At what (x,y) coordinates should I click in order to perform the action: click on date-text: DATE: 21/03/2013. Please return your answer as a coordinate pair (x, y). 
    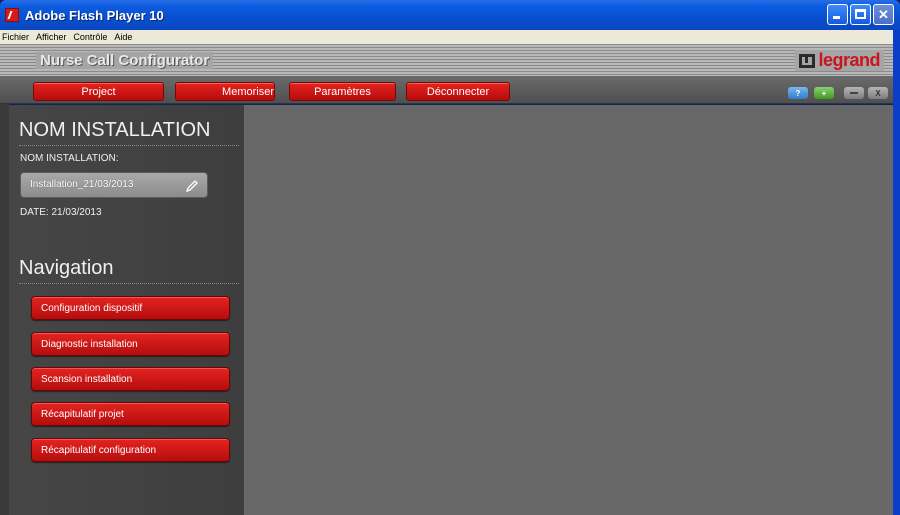
    Looking at the image, I should click on (61, 212).